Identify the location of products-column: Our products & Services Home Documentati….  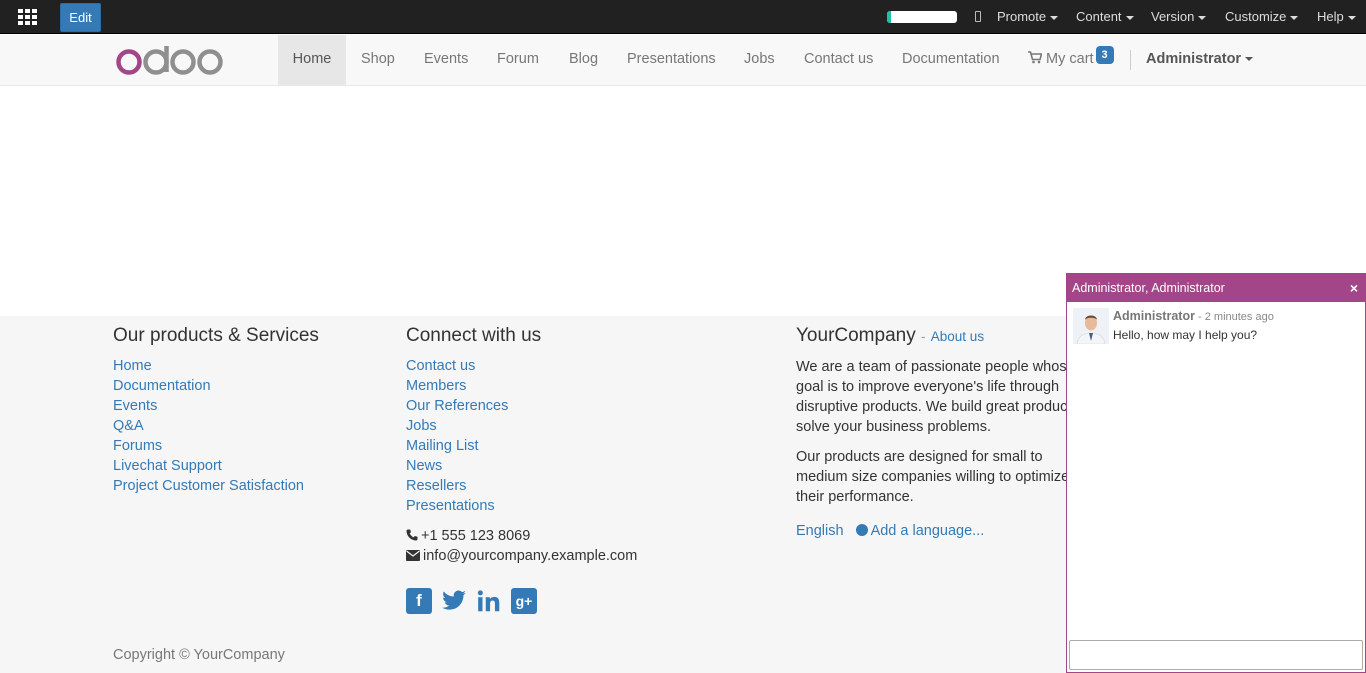
(216, 411).